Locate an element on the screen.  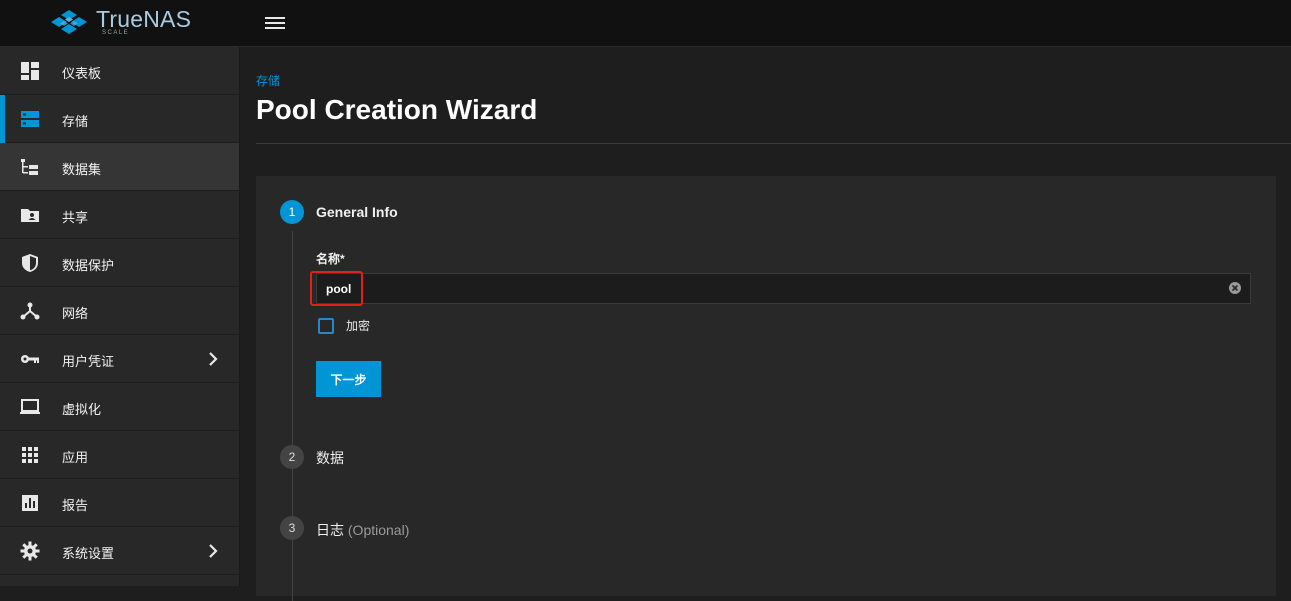
sidebar-item-label: 用户凭证 is located at coordinates (88, 361).